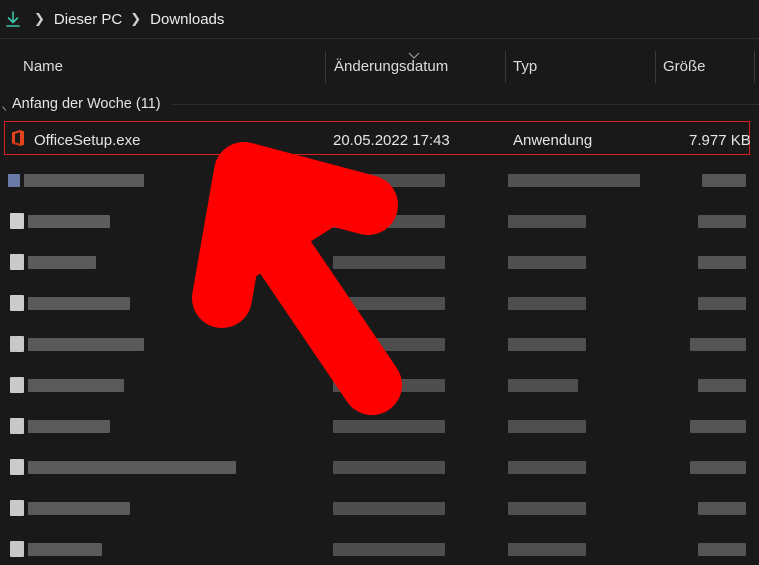 The width and height of the screenshot is (759, 565). What do you see at coordinates (525, 67) in the screenshot?
I see `column-header-type: Typ` at bounding box center [525, 67].